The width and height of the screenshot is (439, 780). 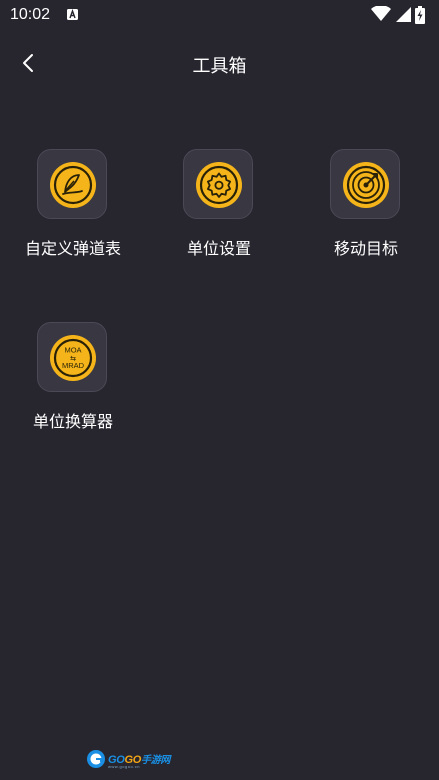 What do you see at coordinates (131, 759) in the screenshot?
I see `watermark-logo: GOGO手游网 www.gogoo.cn` at bounding box center [131, 759].